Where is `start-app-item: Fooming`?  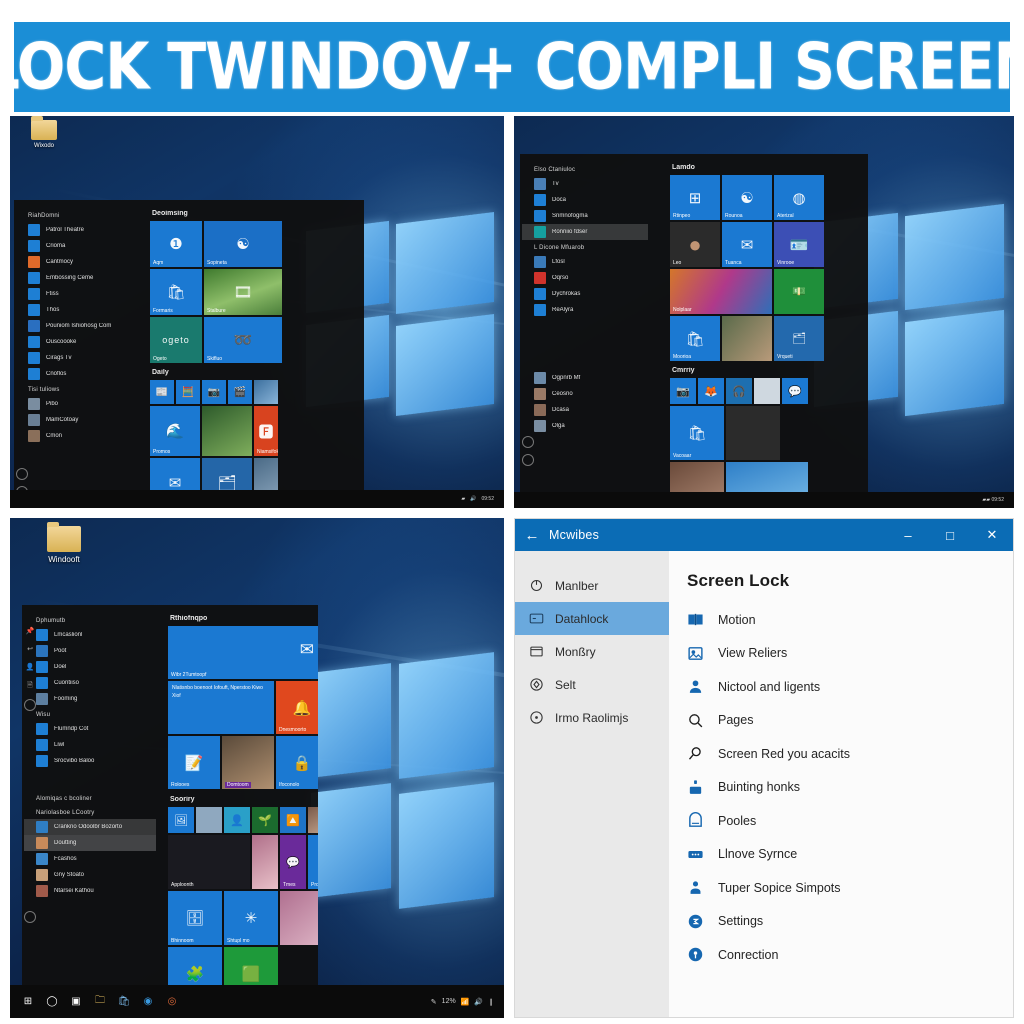 start-app-item: Fooming is located at coordinates (92, 699).